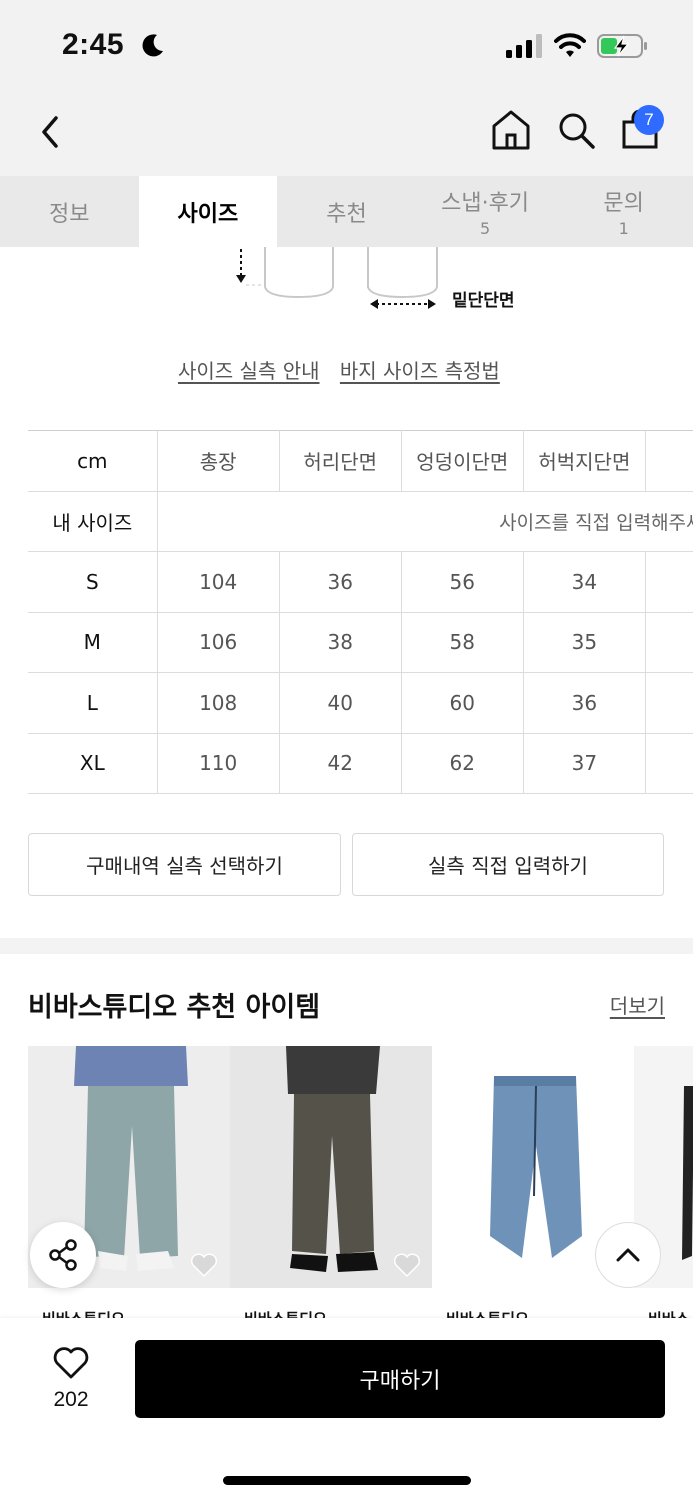 This screenshot has height=1500, width=693. I want to click on share-button, so click(63, 1255).